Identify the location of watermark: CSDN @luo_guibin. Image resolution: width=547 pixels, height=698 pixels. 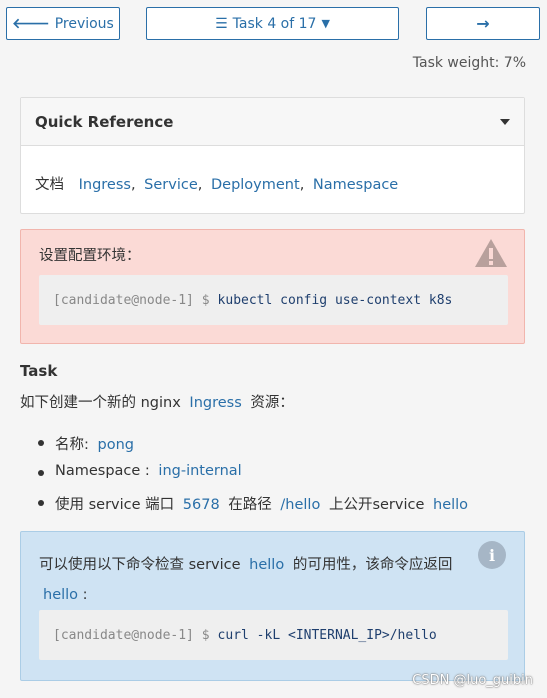
(472, 680).